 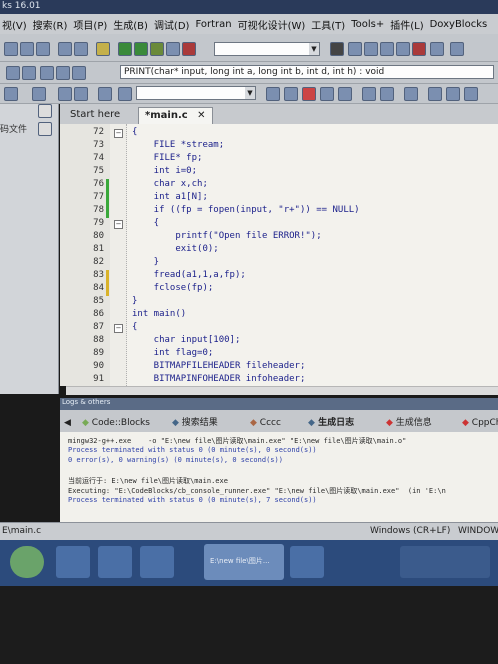 What do you see at coordinates (11, 94) in the screenshot?
I see `tool-icon` at bounding box center [11, 94].